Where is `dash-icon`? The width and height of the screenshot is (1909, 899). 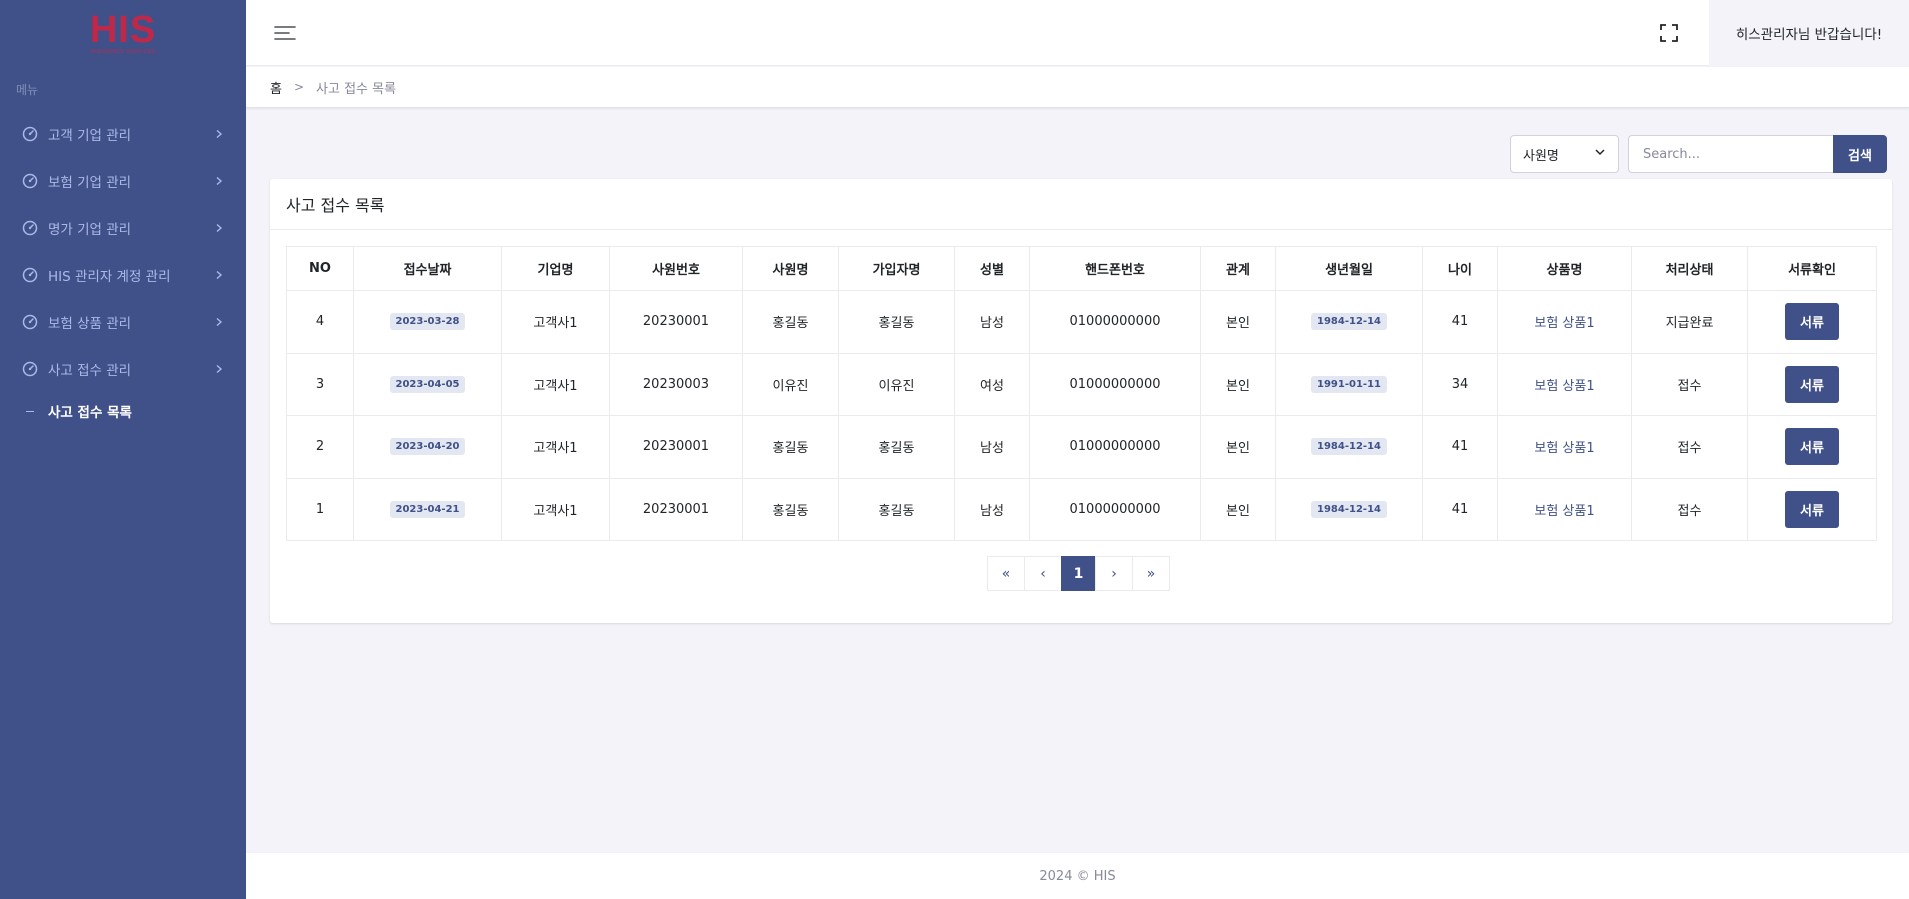 dash-icon is located at coordinates (30, 411).